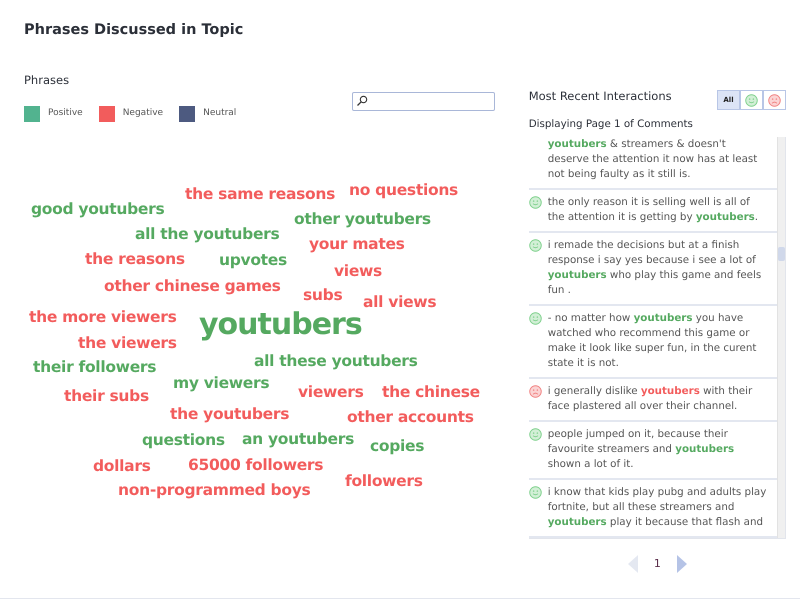  What do you see at coordinates (253, 260) in the screenshot?
I see `cloud-phrase: upvotes` at bounding box center [253, 260].